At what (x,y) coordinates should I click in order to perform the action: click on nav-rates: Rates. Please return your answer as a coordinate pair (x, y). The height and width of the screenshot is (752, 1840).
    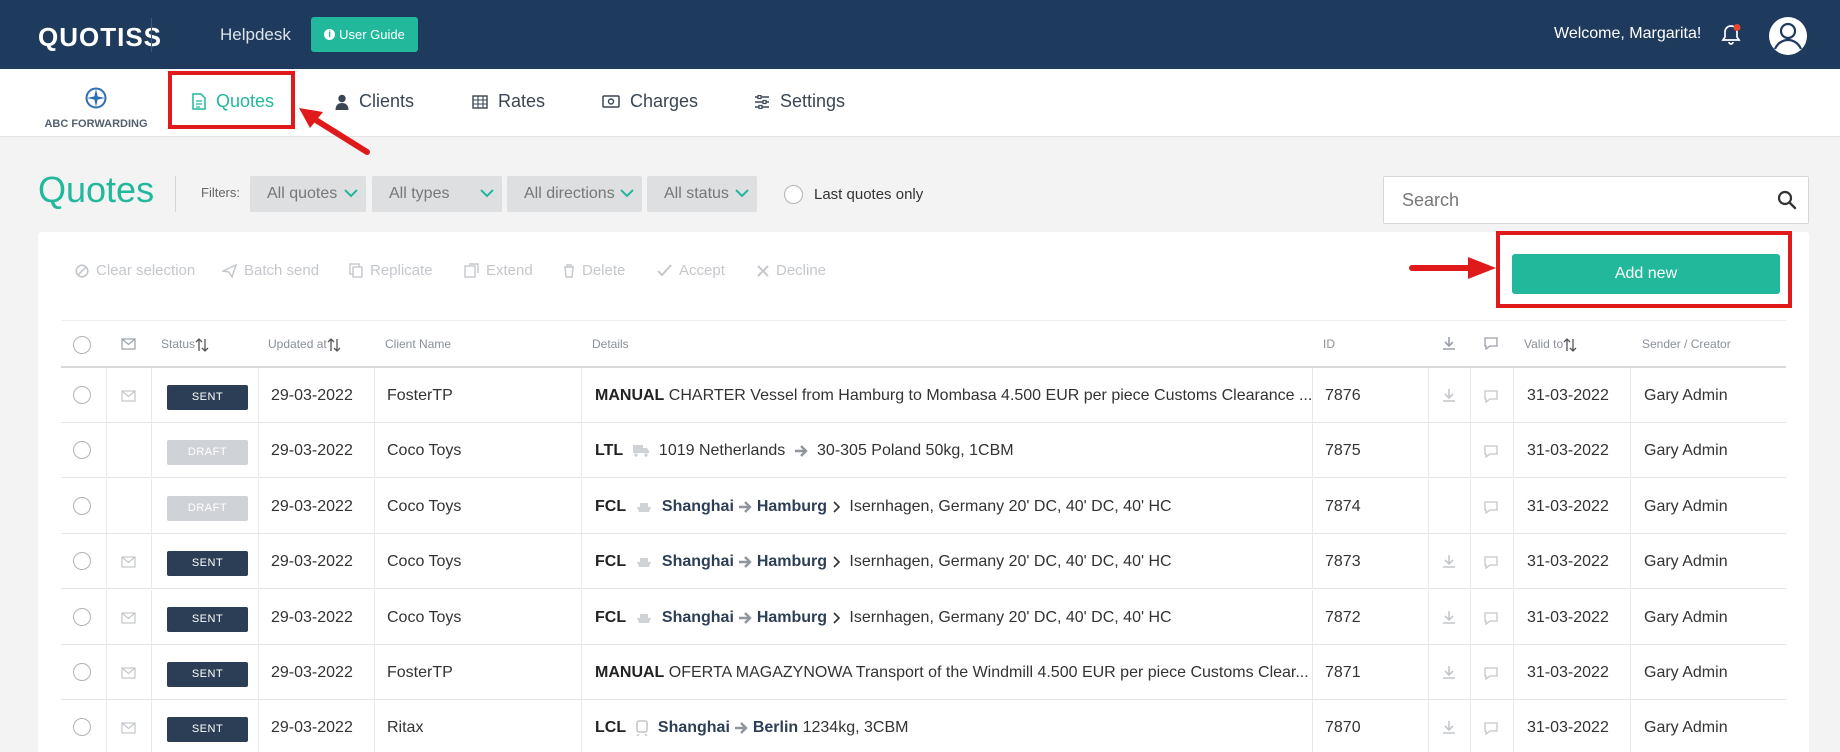
    Looking at the image, I should click on (508, 101).